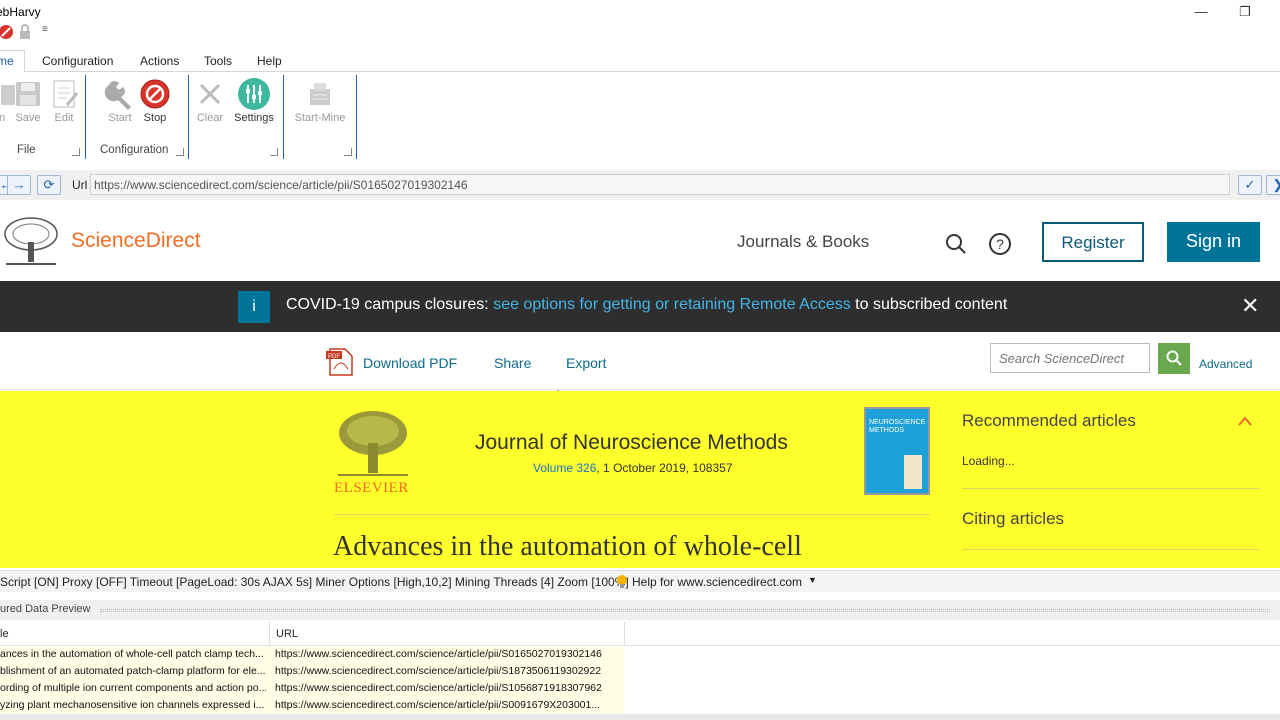 This screenshot has width=1280, height=720. Describe the element at coordinates (640, 371) in the screenshot. I see `article-toolbar: PDF Download PDF Share Export Advanced` at that location.